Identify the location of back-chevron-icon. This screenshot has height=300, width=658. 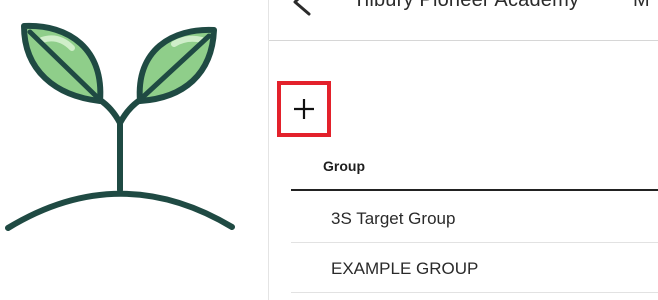
(302, 8).